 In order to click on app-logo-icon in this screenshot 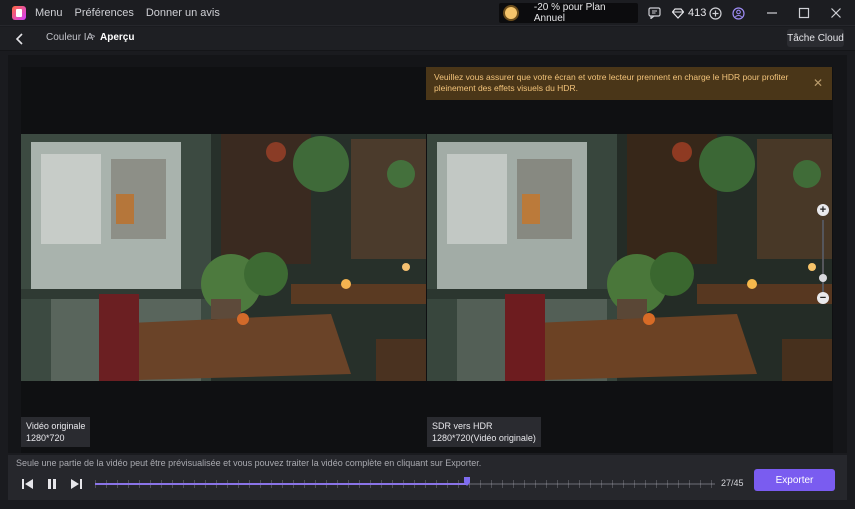, I will do `click(19, 12)`.